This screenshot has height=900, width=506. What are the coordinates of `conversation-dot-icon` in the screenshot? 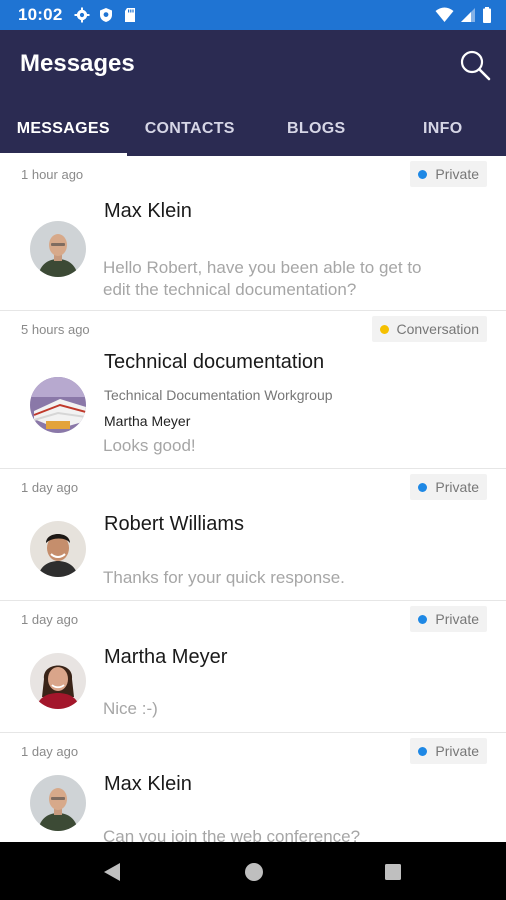 It's located at (384, 329).